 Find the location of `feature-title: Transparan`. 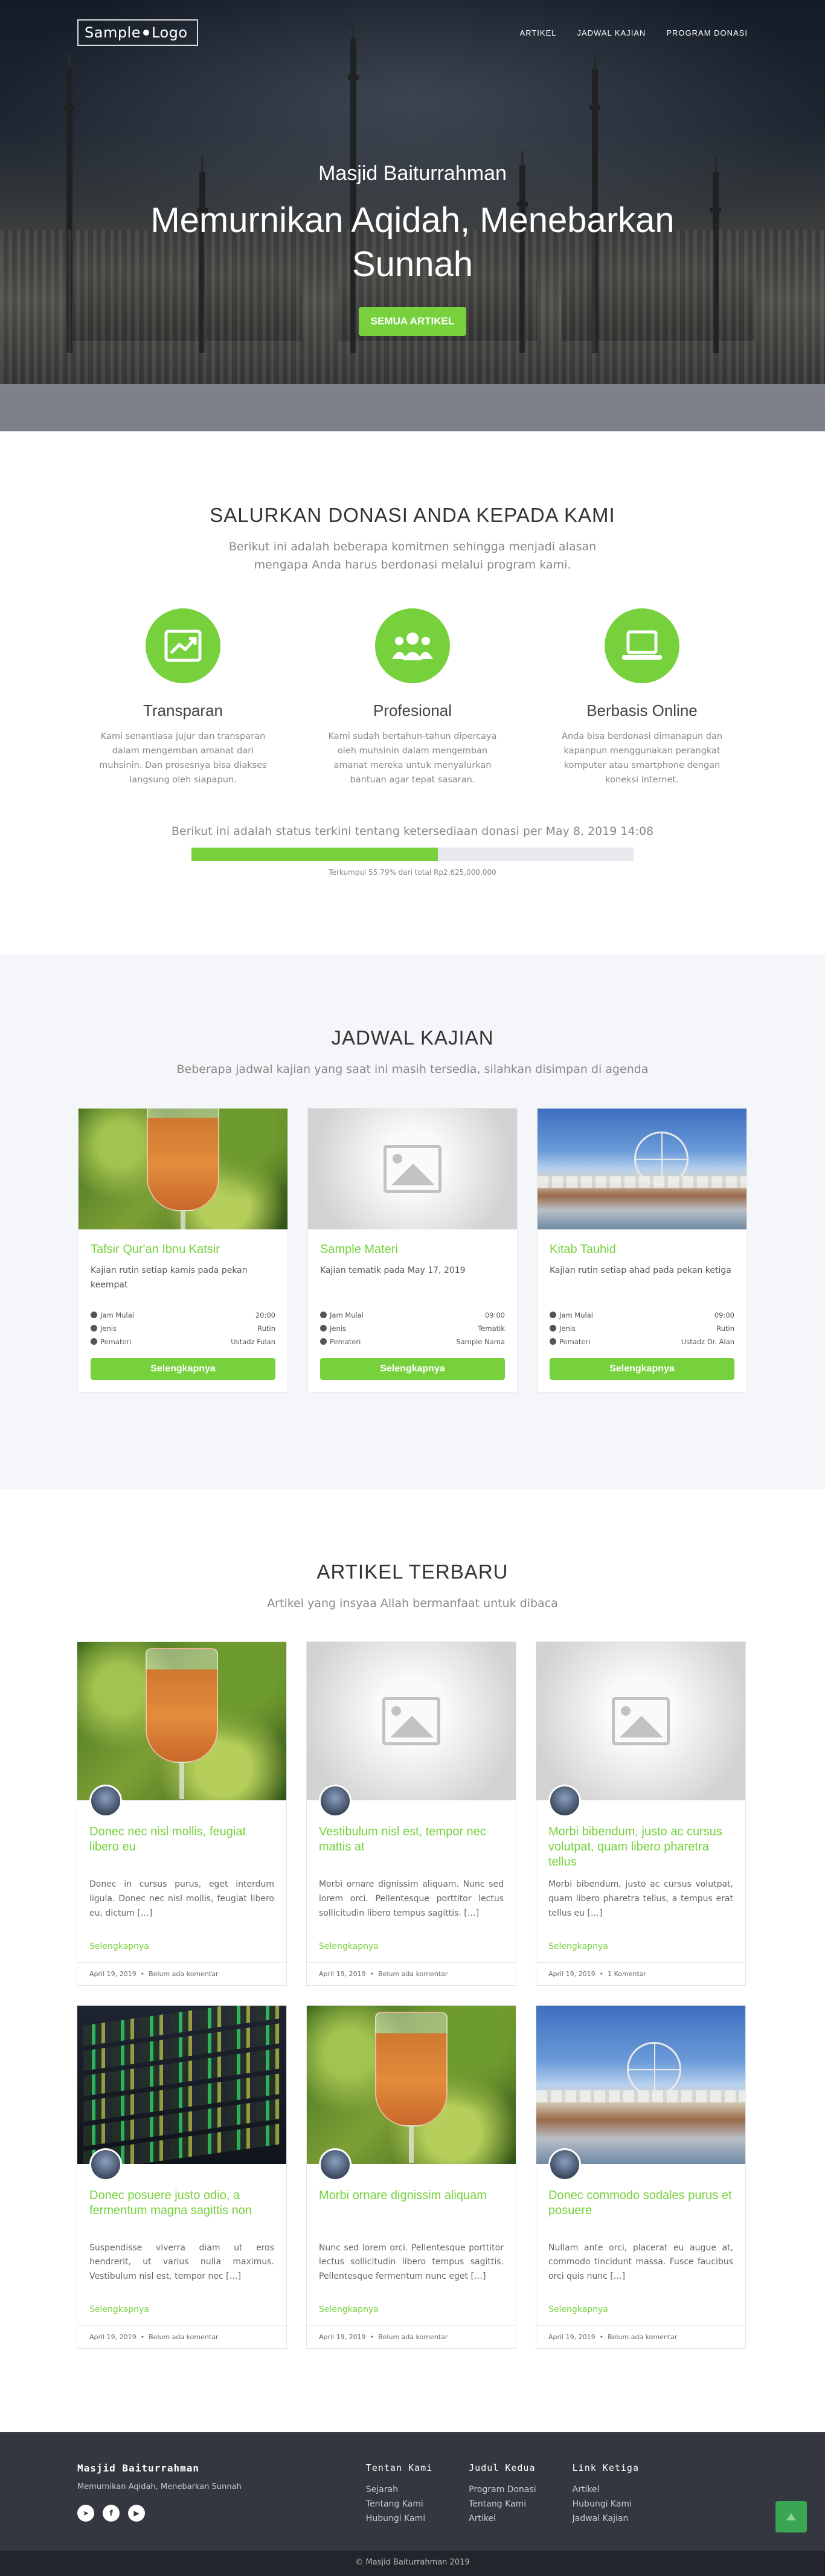

feature-title: Transparan is located at coordinates (183, 711).